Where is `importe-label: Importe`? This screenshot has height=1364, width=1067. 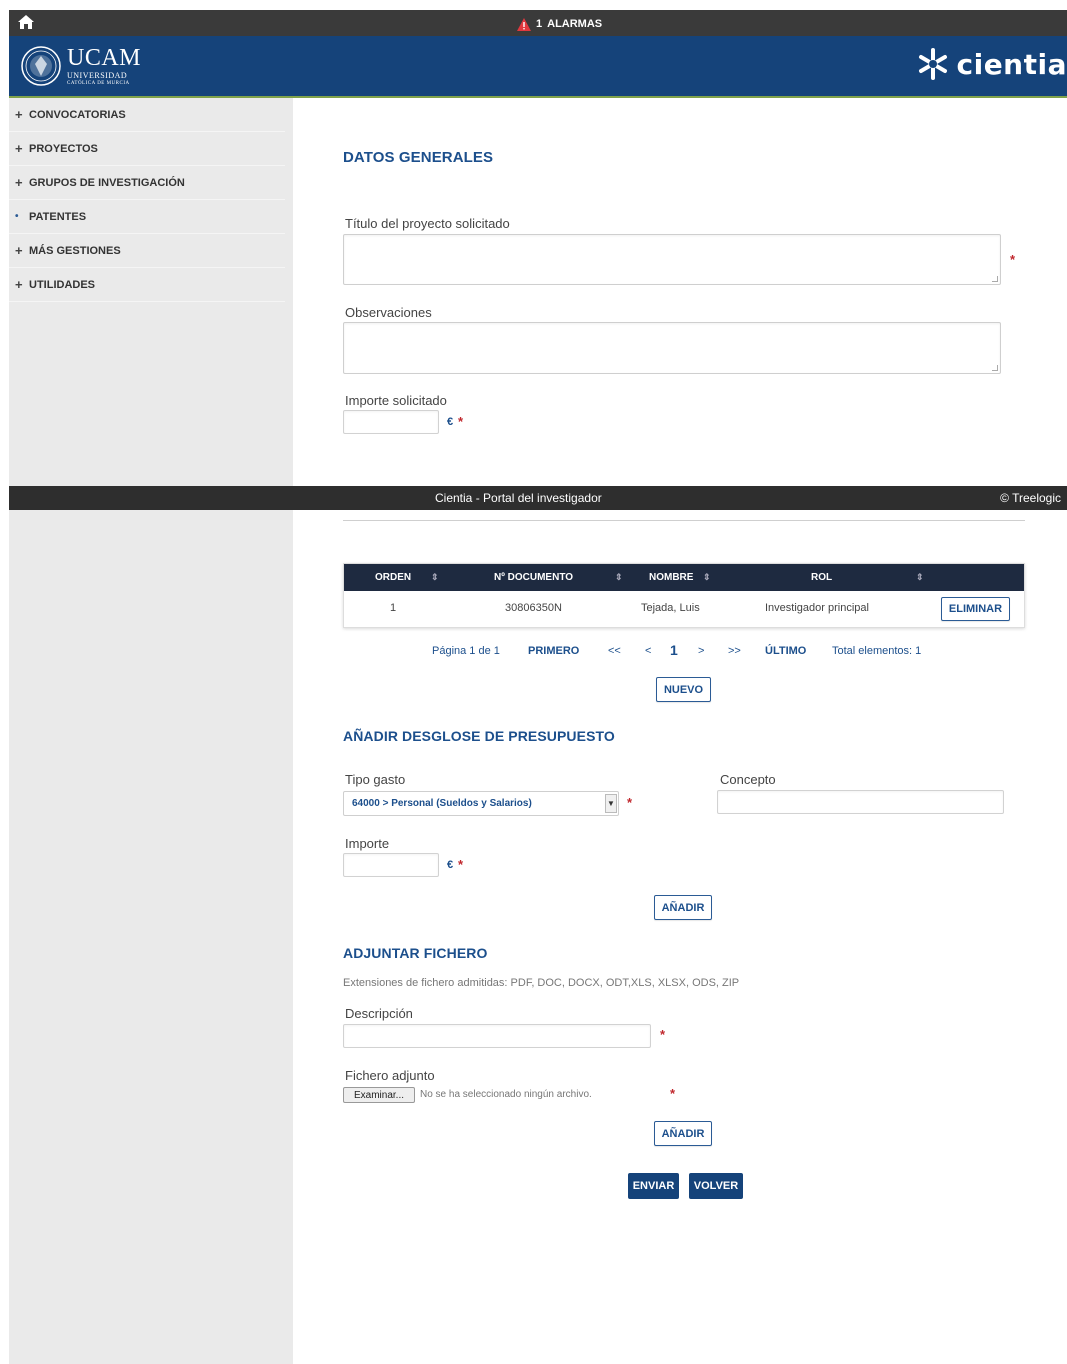 importe-label: Importe is located at coordinates (367, 843).